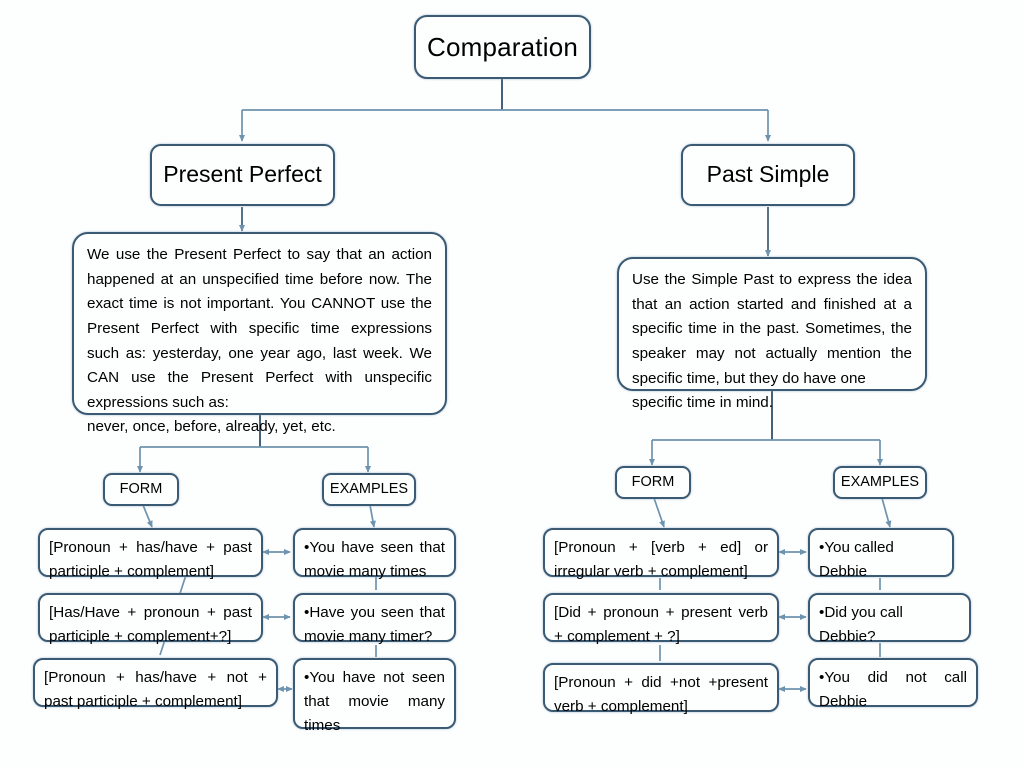  I want to click on node-ps-form-label: FORM, so click(653, 482).